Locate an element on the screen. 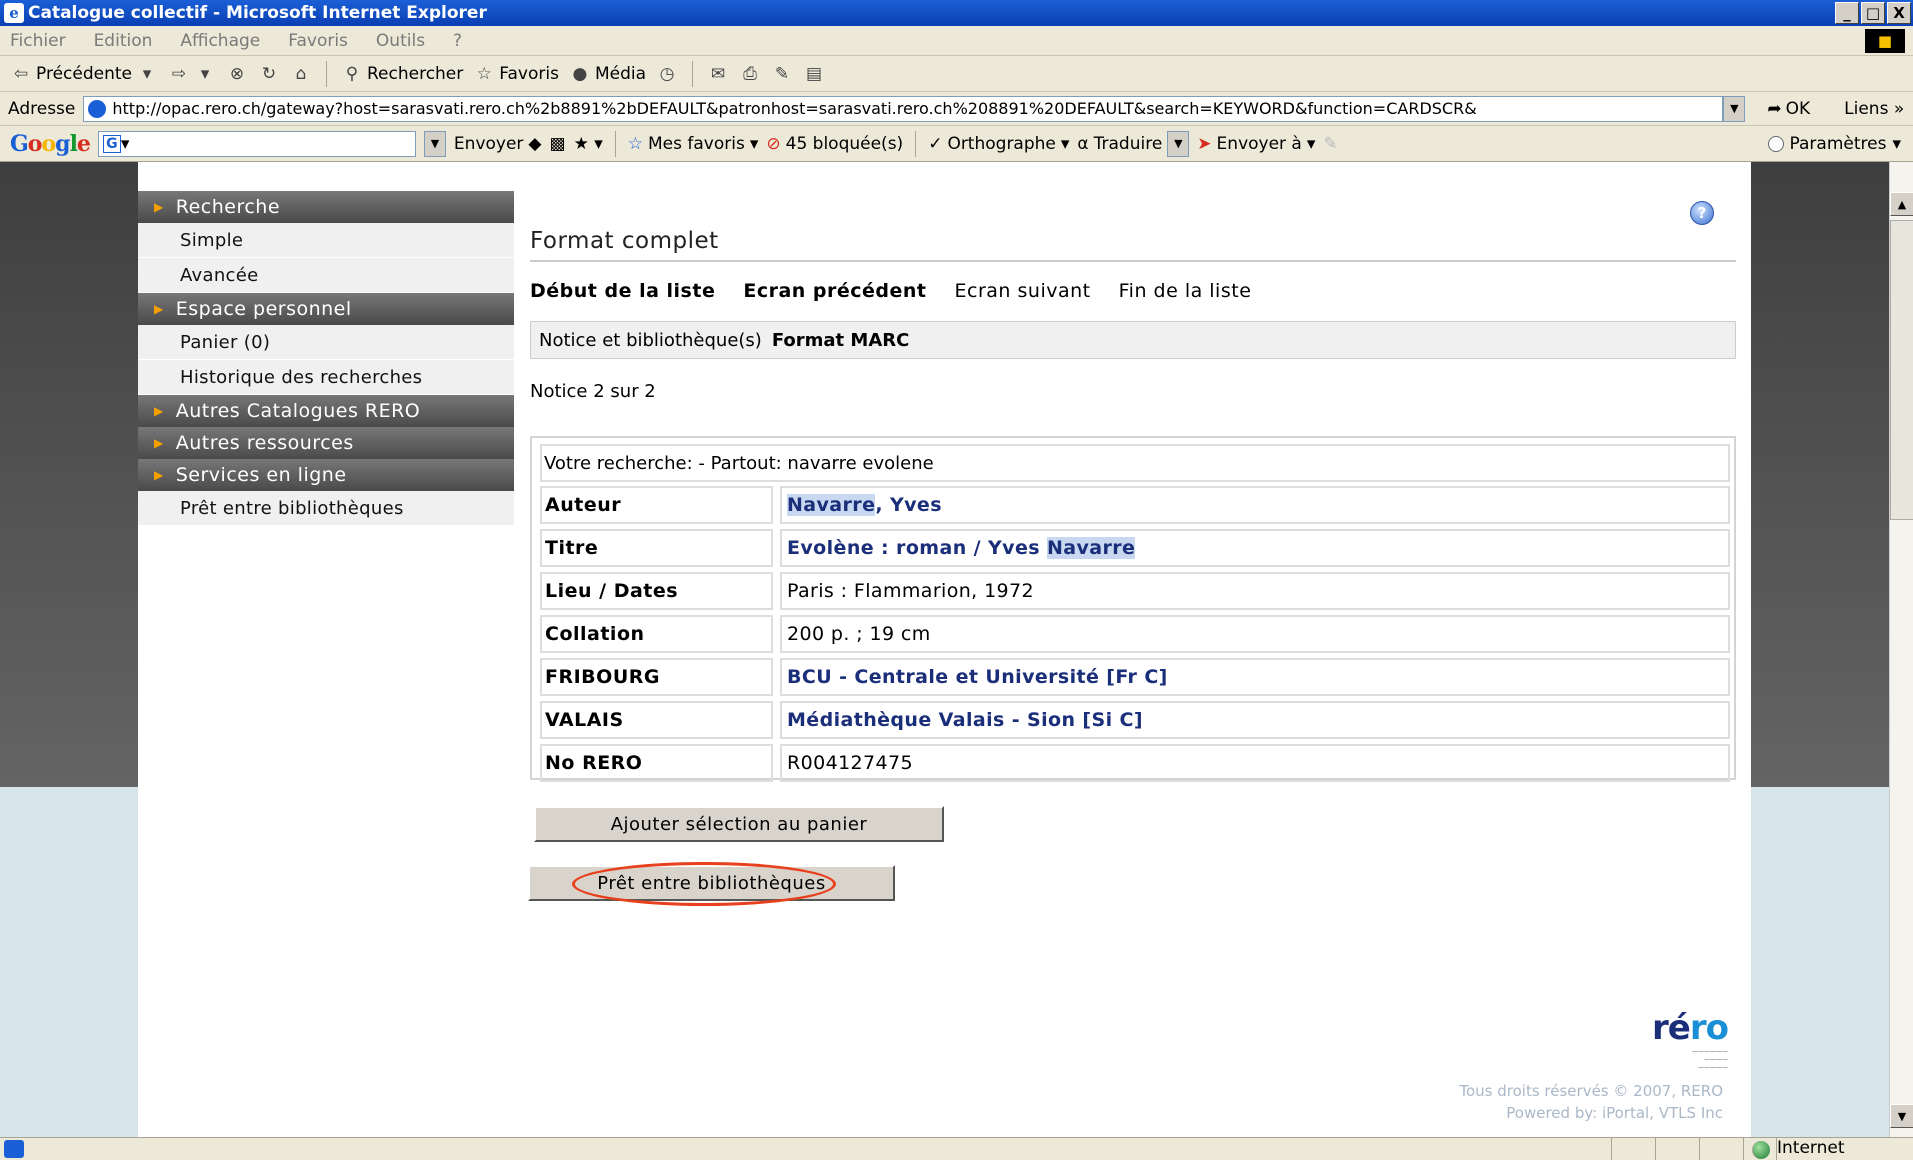 This screenshot has width=1913, height=1160. pencil-icon: ✎ is located at coordinates (1330, 144).